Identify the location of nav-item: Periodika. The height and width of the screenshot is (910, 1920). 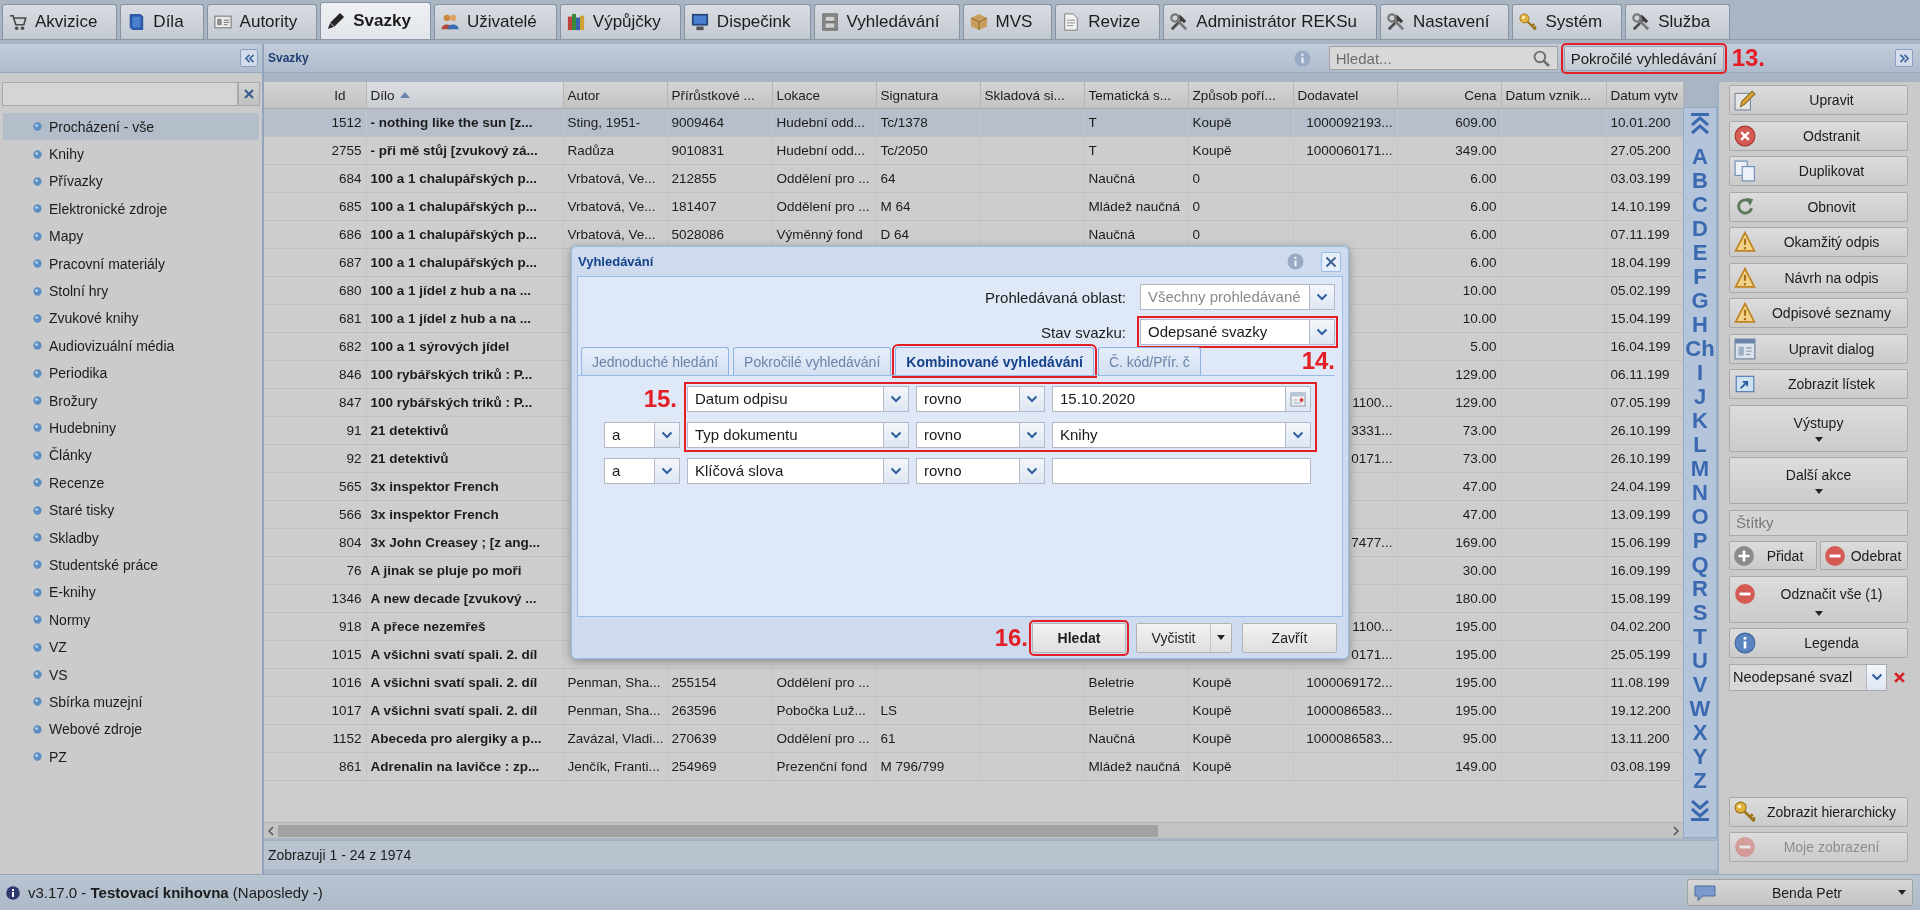
(131, 373).